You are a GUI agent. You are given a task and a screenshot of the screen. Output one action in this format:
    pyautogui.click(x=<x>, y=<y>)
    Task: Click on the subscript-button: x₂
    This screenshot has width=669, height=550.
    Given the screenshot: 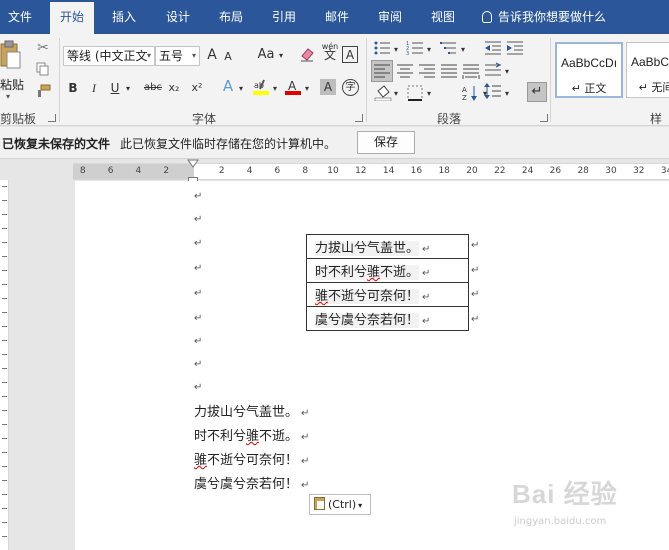 What is the action you would take?
    pyautogui.click(x=174, y=88)
    